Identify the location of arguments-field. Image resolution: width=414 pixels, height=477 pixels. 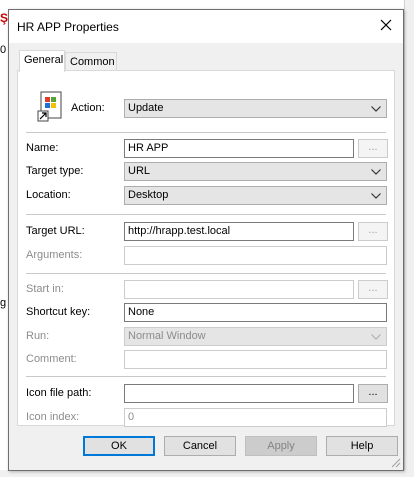
(255, 255).